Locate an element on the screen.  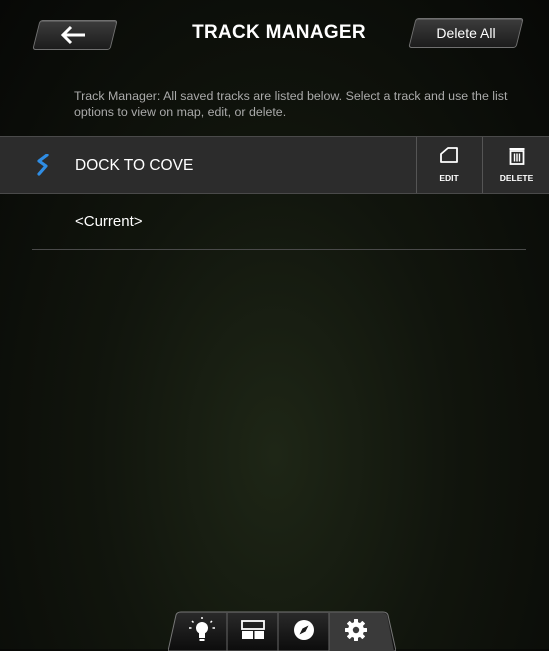
nav-layout is located at coordinates (253, 630).